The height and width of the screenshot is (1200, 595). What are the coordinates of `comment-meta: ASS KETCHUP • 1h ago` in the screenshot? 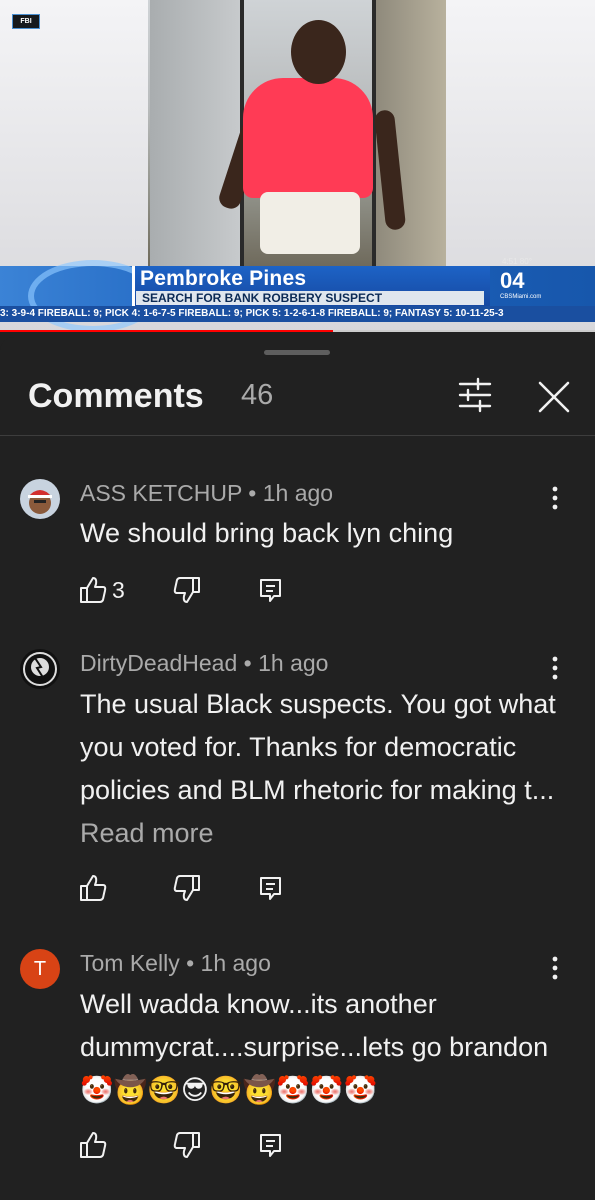 It's located at (207, 493).